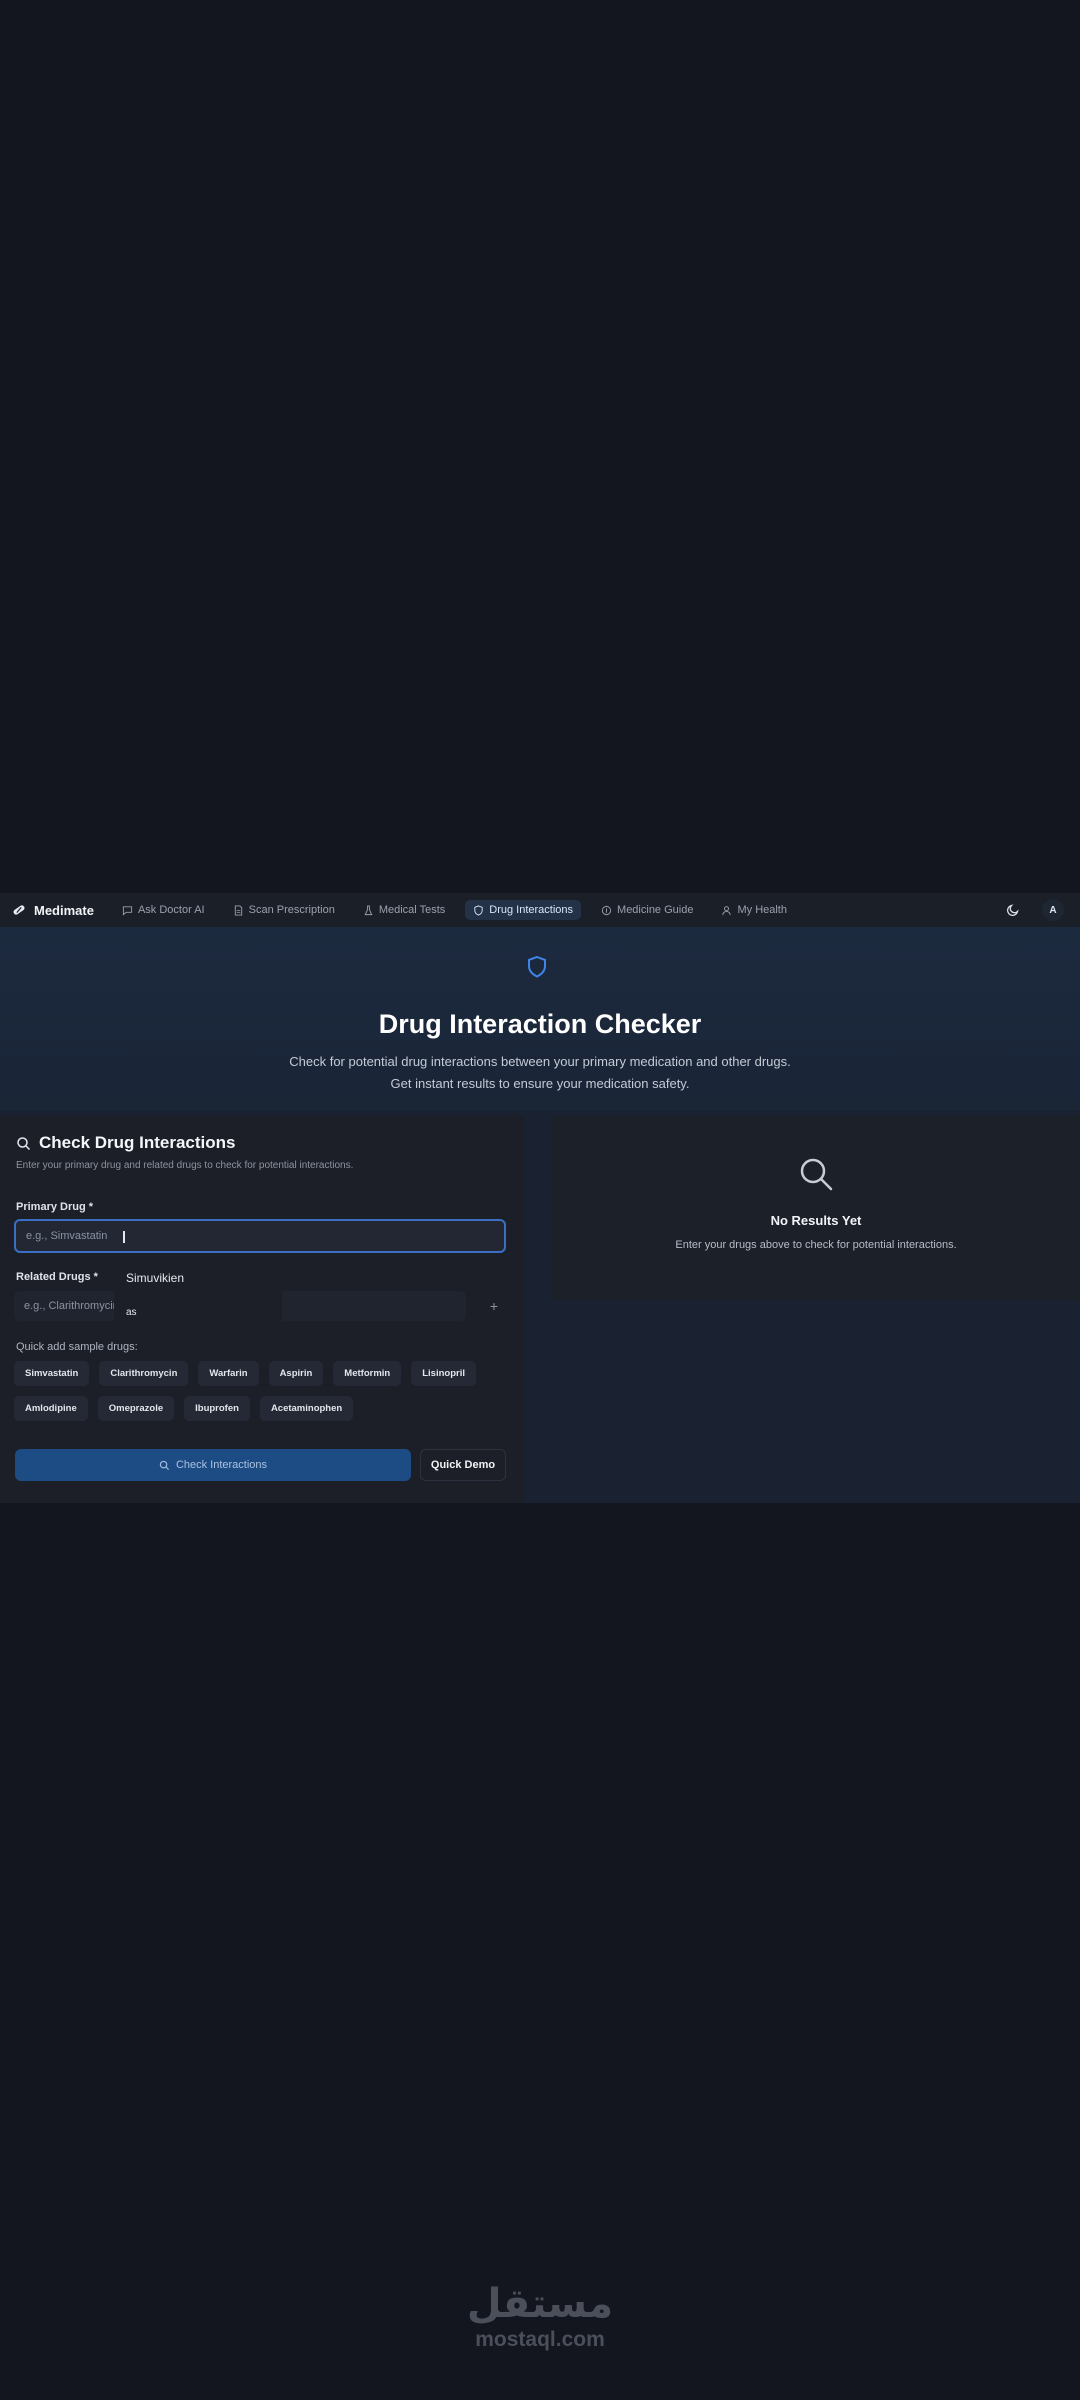 The height and width of the screenshot is (2400, 1080). What do you see at coordinates (238, 910) in the screenshot?
I see `document-icon` at bounding box center [238, 910].